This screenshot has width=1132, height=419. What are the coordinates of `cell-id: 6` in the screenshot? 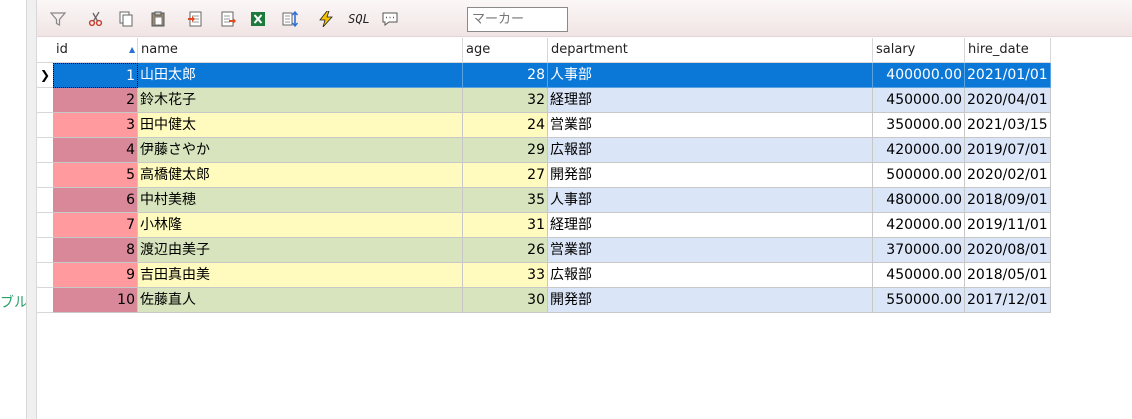 It's located at (95, 200).